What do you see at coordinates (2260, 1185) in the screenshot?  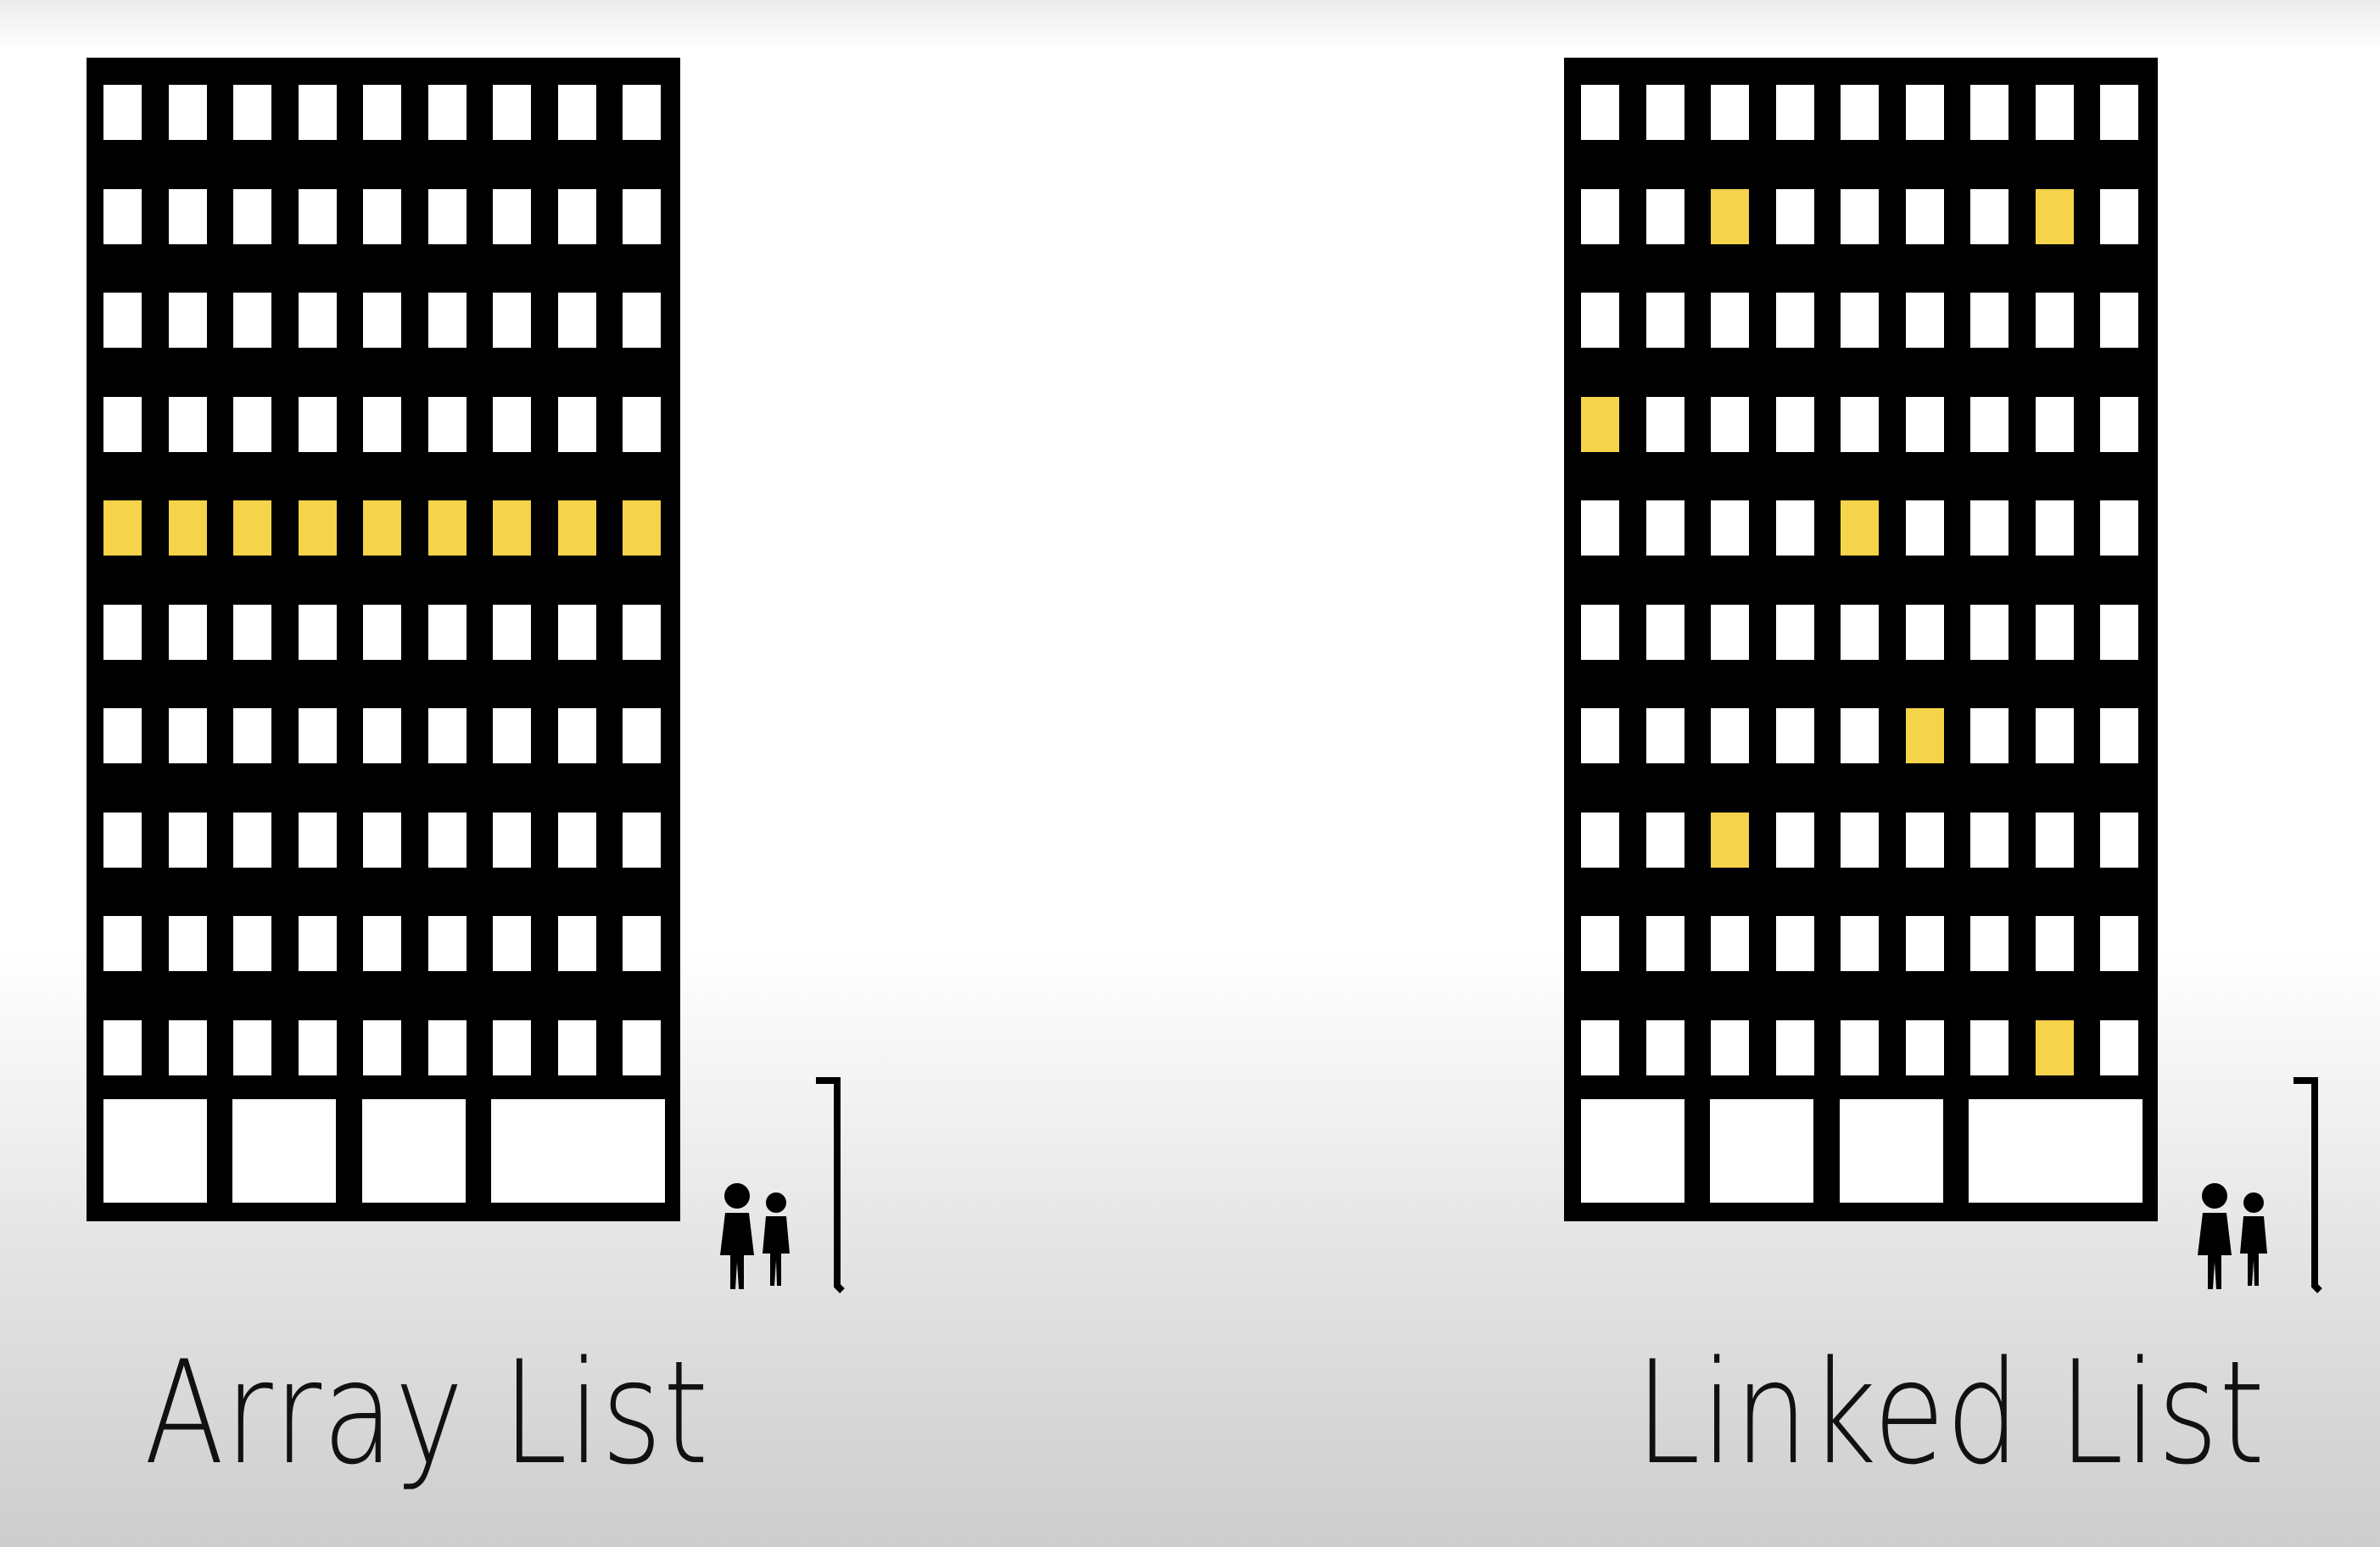 I see `people-icon` at bounding box center [2260, 1185].